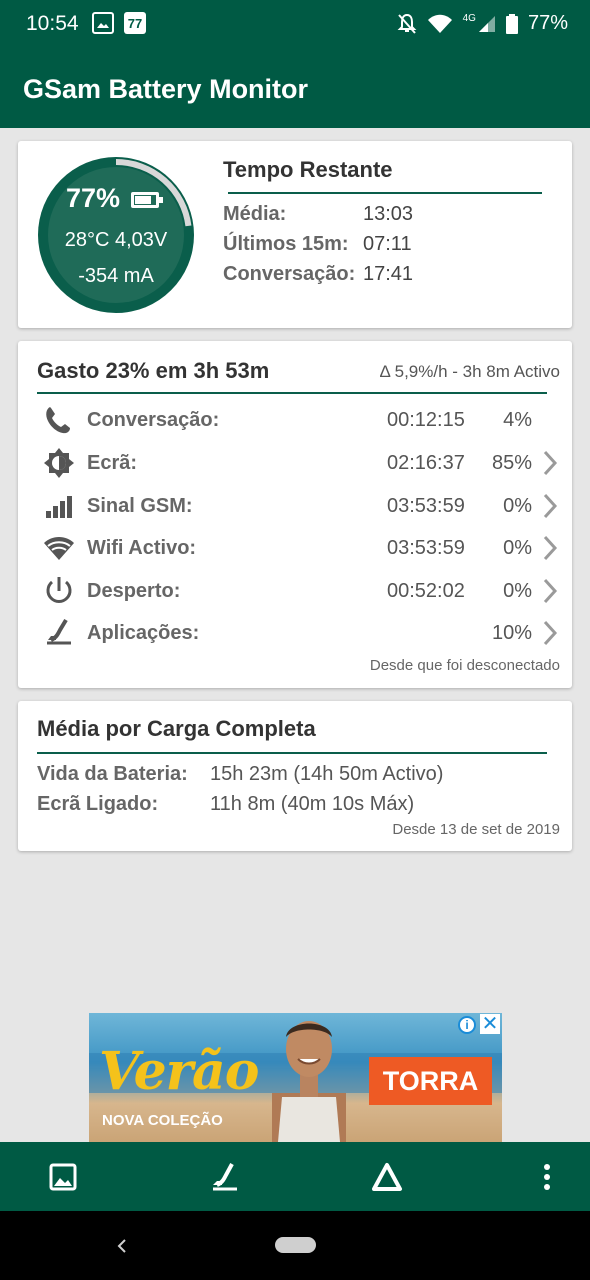 The image size is (590, 1280). What do you see at coordinates (490, 1024) in the screenshot?
I see `close-icon: ✕` at bounding box center [490, 1024].